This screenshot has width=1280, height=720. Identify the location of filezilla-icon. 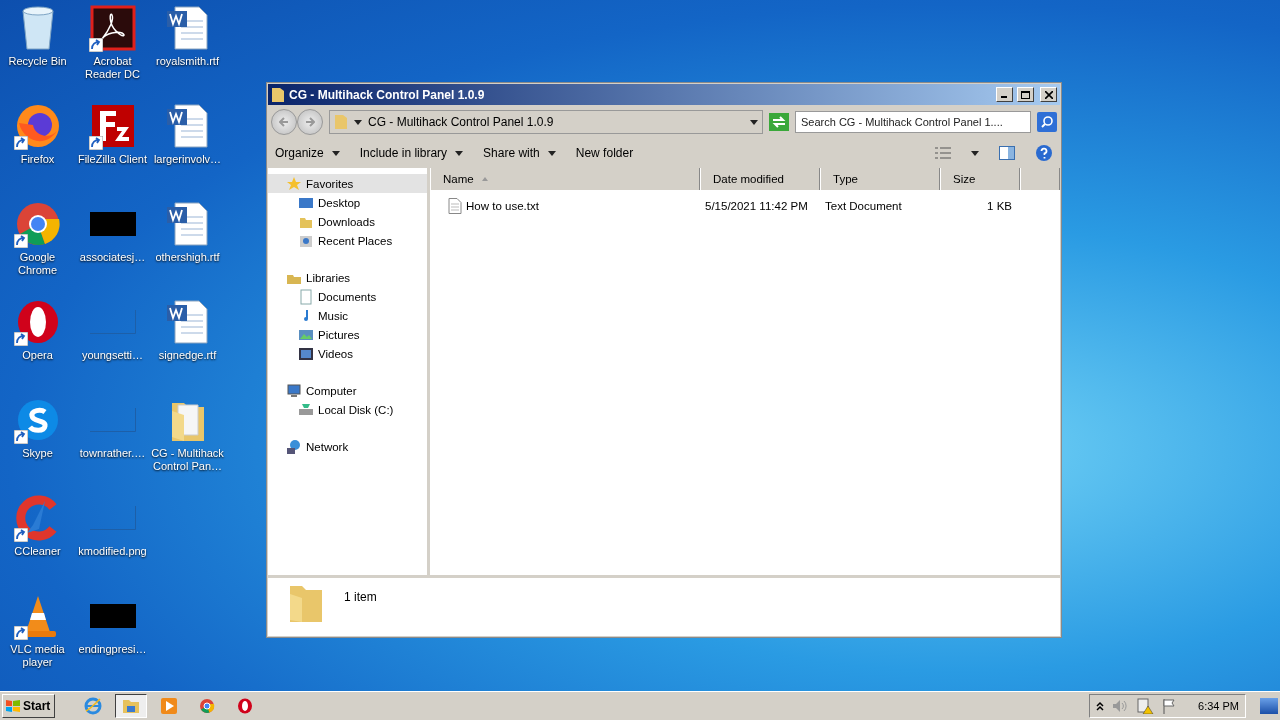
(112, 126).